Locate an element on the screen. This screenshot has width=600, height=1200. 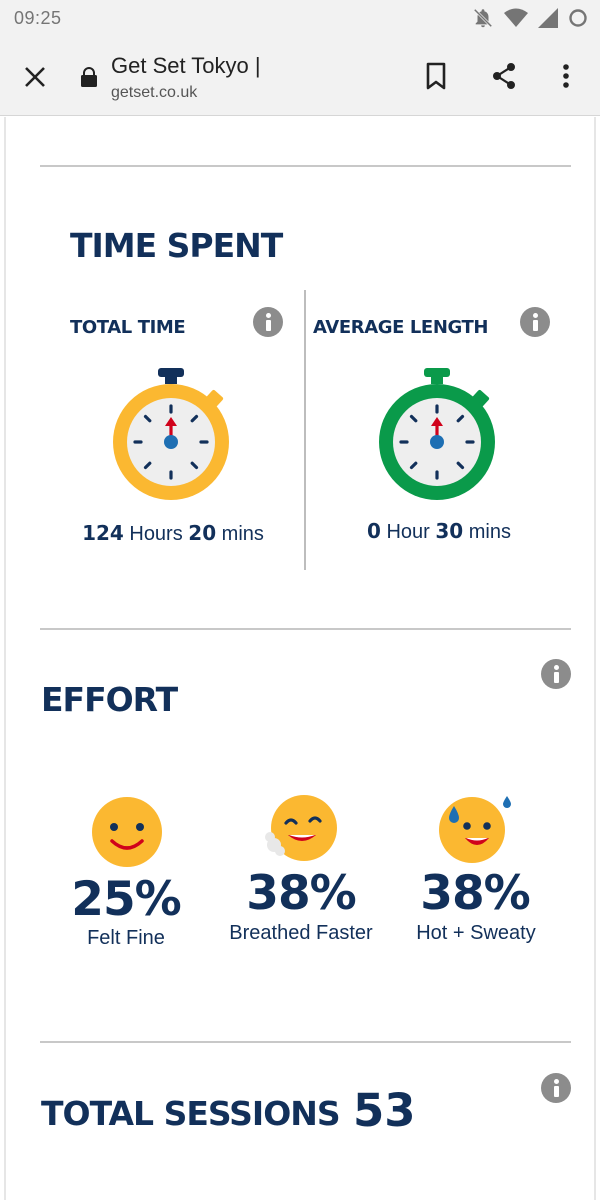
stopwatch-green-icon is located at coordinates (437, 434).